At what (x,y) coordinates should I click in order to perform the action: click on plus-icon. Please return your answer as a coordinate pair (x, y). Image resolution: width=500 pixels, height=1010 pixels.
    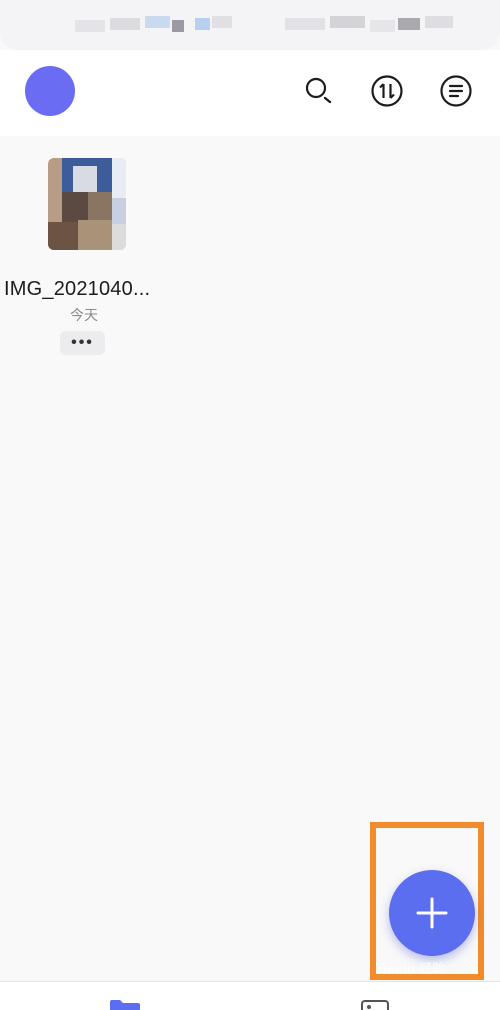
    Looking at the image, I should click on (432, 913).